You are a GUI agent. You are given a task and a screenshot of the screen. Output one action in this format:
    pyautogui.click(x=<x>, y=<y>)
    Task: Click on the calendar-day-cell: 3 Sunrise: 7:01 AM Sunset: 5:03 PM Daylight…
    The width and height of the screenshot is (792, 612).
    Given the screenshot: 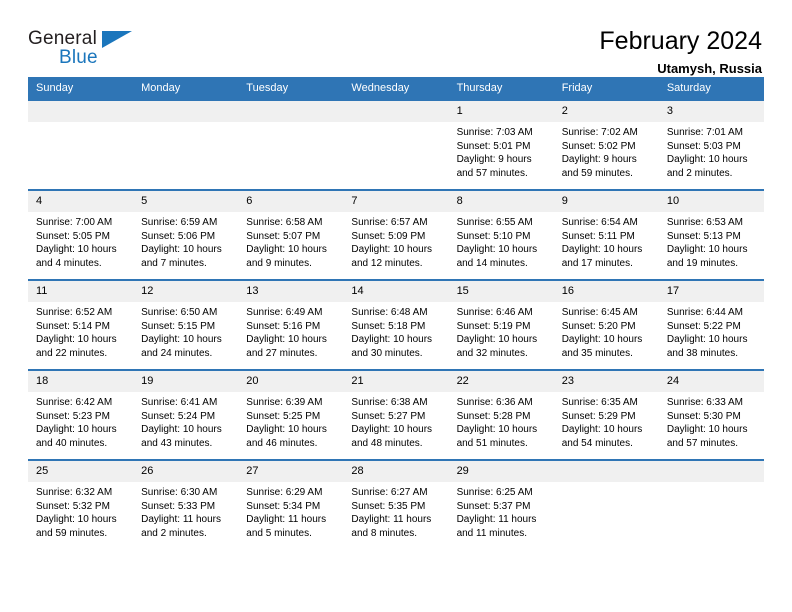 What is the action you would take?
    pyautogui.click(x=711, y=144)
    